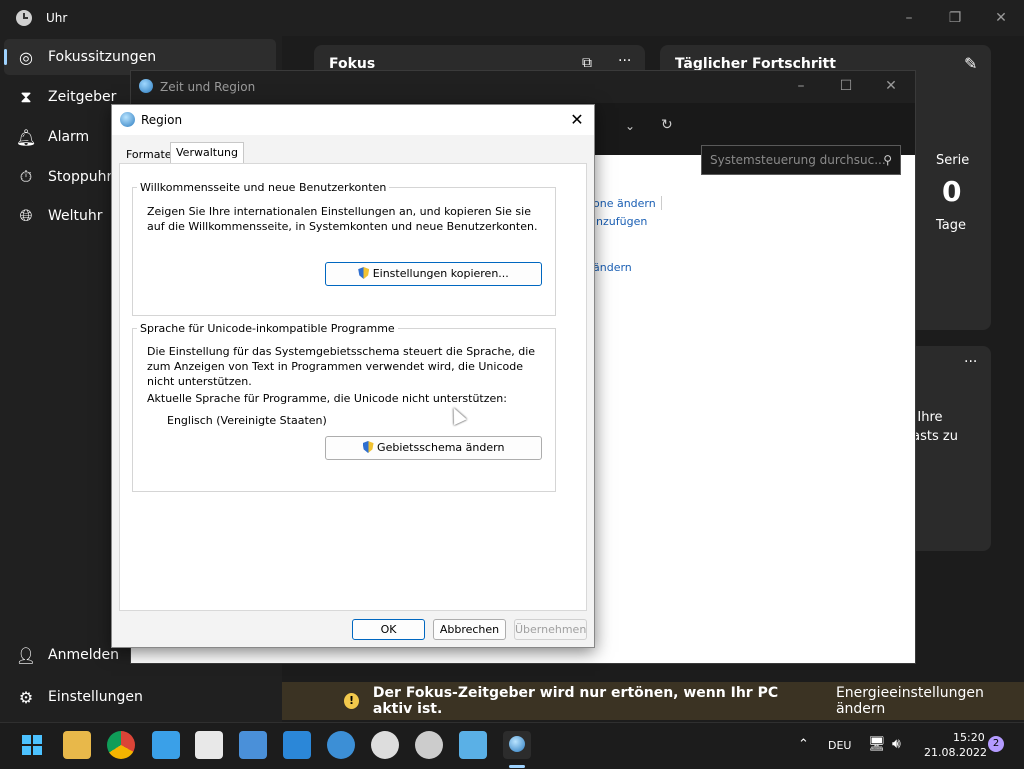  I want to click on nav-label: Alarm, so click(69, 137).